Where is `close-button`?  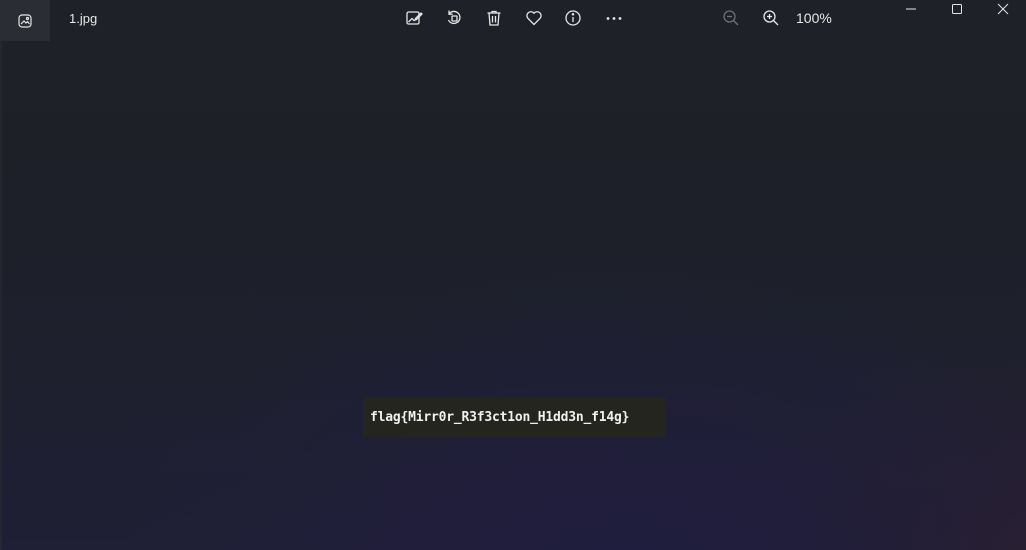
close-button is located at coordinates (1003, 9).